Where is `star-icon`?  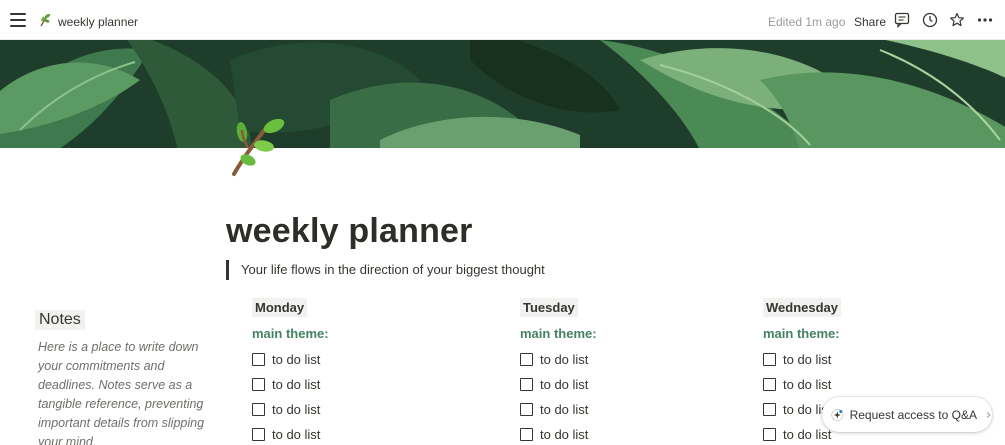 star-icon is located at coordinates (957, 20).